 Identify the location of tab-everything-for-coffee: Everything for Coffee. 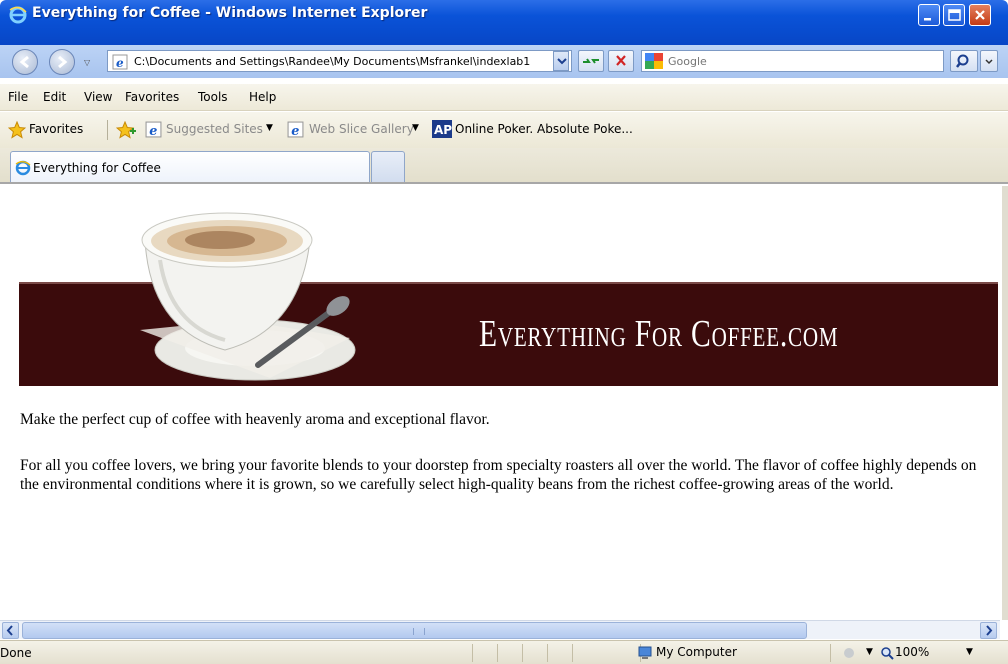
(190, 166).